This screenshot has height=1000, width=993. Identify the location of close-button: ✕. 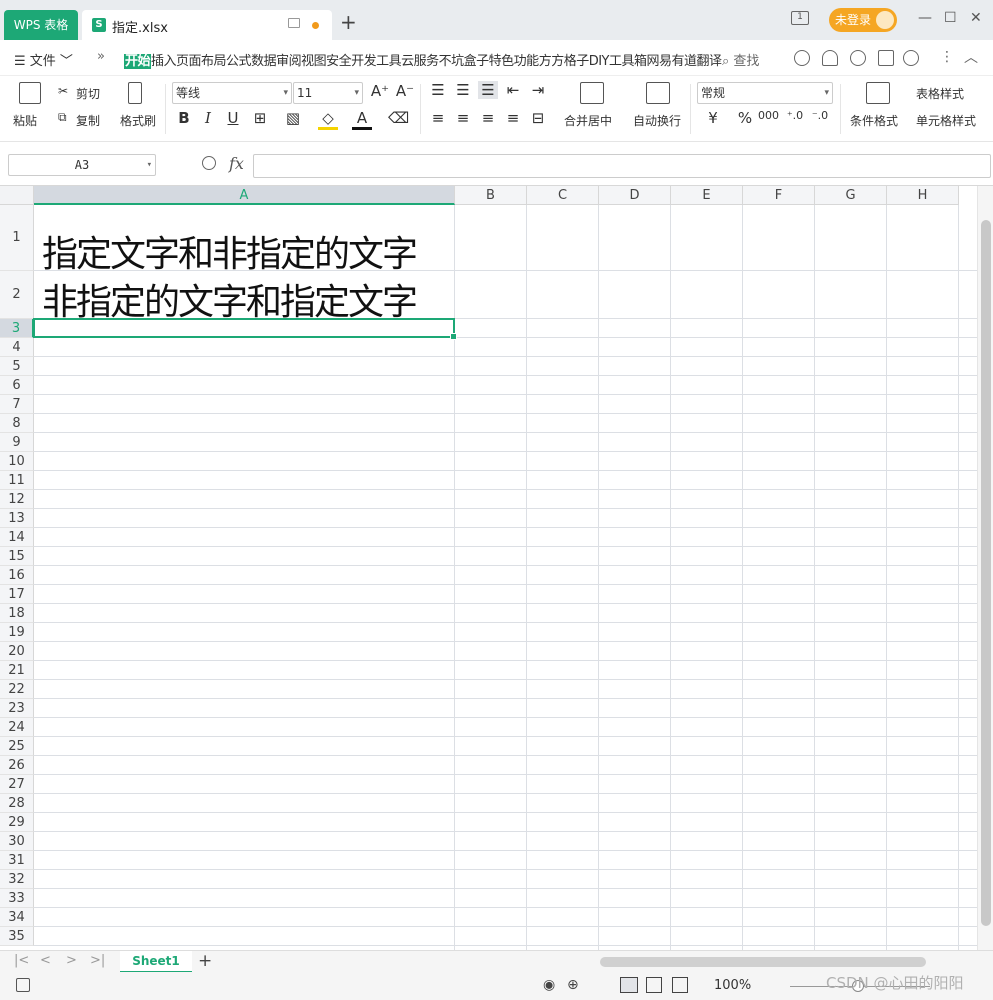
(976, 18).